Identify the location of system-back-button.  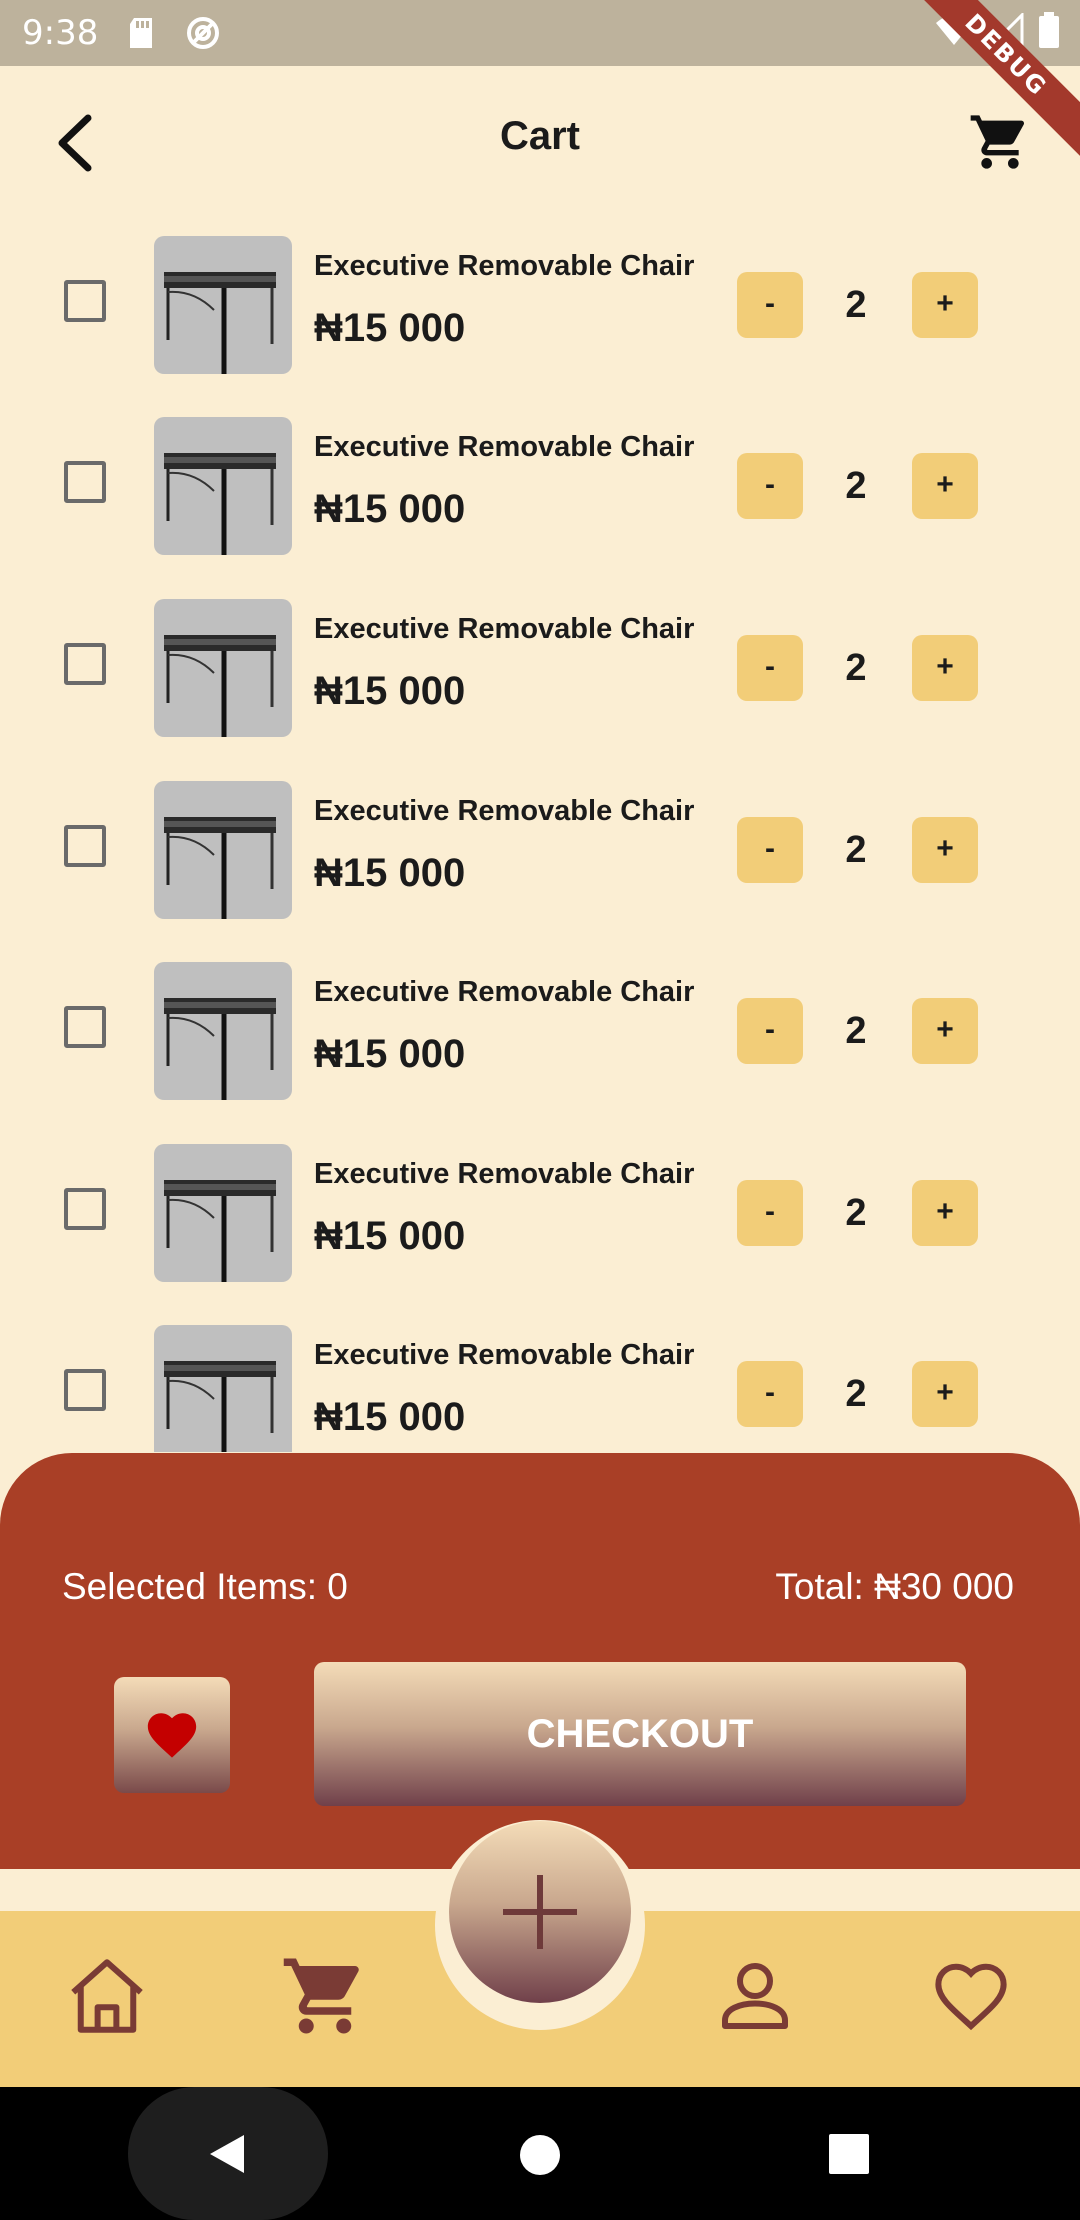
(227, 2154).